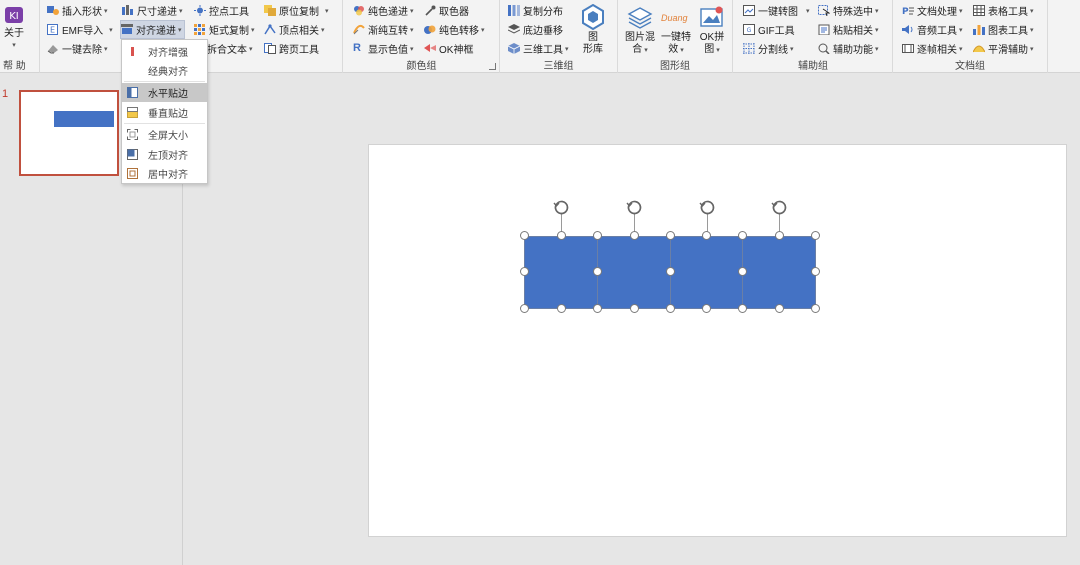 Image resolution: width=1080 pixels, height=565 pixels. I want to click on solid-step-button: 纯色递进 ▾, so click(384, 10).